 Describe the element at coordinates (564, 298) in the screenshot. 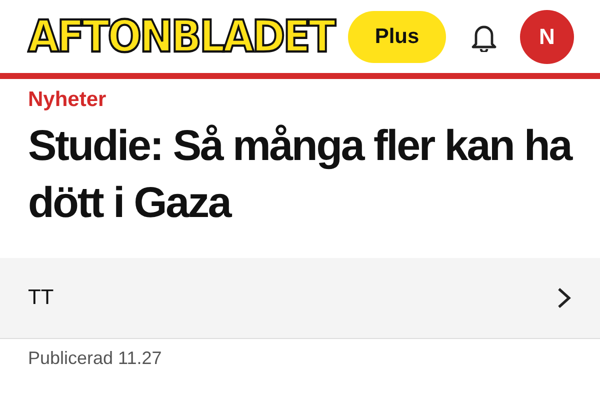

I see `chevron-right-icon` at that location.